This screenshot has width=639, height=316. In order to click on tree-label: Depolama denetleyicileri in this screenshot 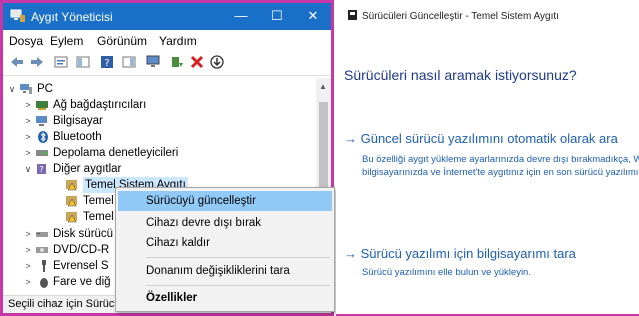, I will do `click(116, 153)`.